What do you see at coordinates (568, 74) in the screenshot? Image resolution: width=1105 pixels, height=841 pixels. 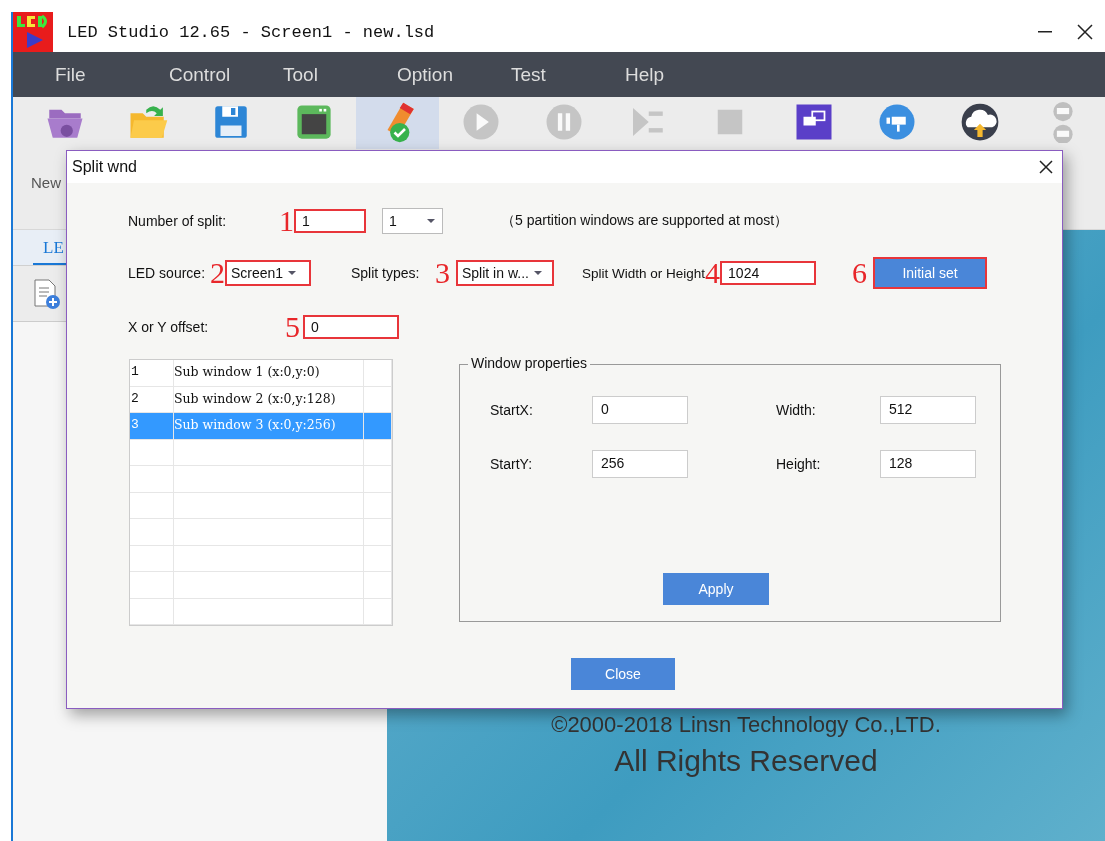 I see `menu-item: Test` at bounding box center [568, 74].